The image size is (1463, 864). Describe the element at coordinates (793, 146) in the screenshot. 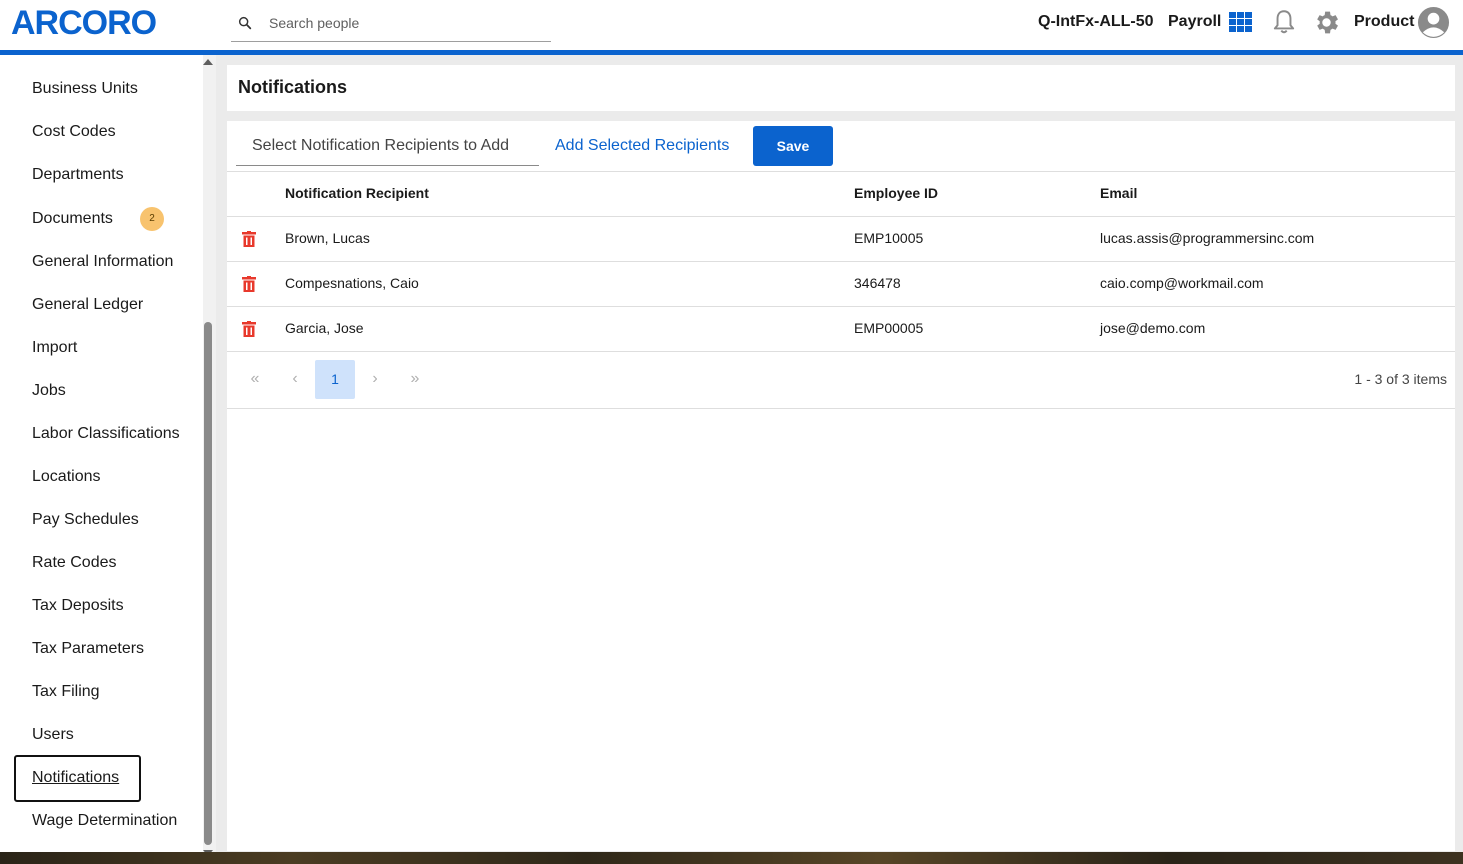

I see `save-button: Save` at that location.